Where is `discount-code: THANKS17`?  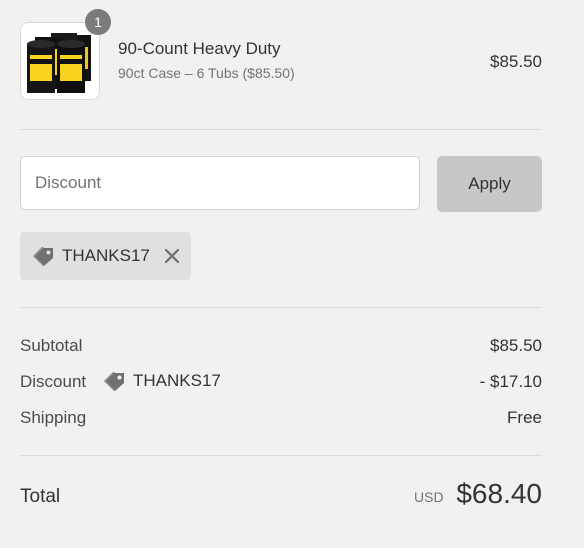
discount-code: THANKS17 is located at coordinates (106, 255).